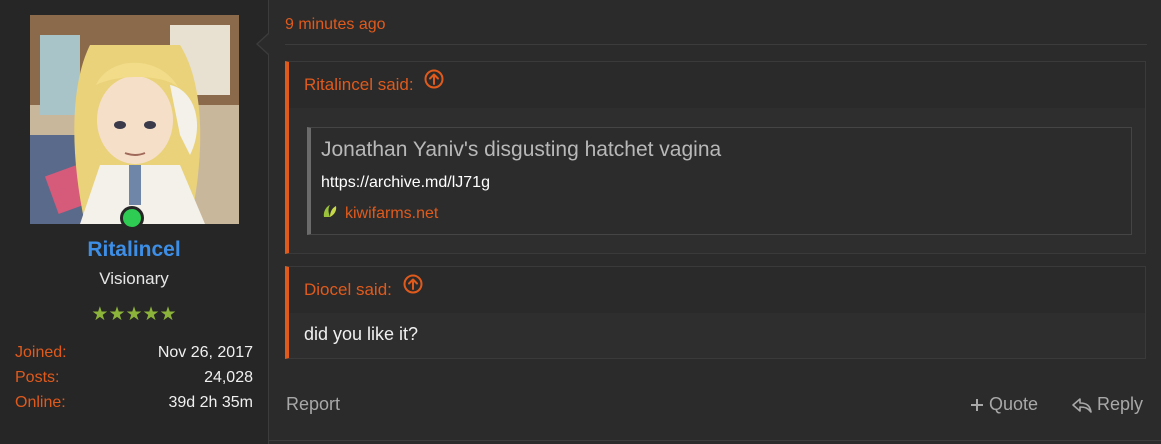 The height and width of the screenshot is (444, 1161). Describe the element at coordinates (313, 404) in the screenshot. I see `report-button: Report` at that location.